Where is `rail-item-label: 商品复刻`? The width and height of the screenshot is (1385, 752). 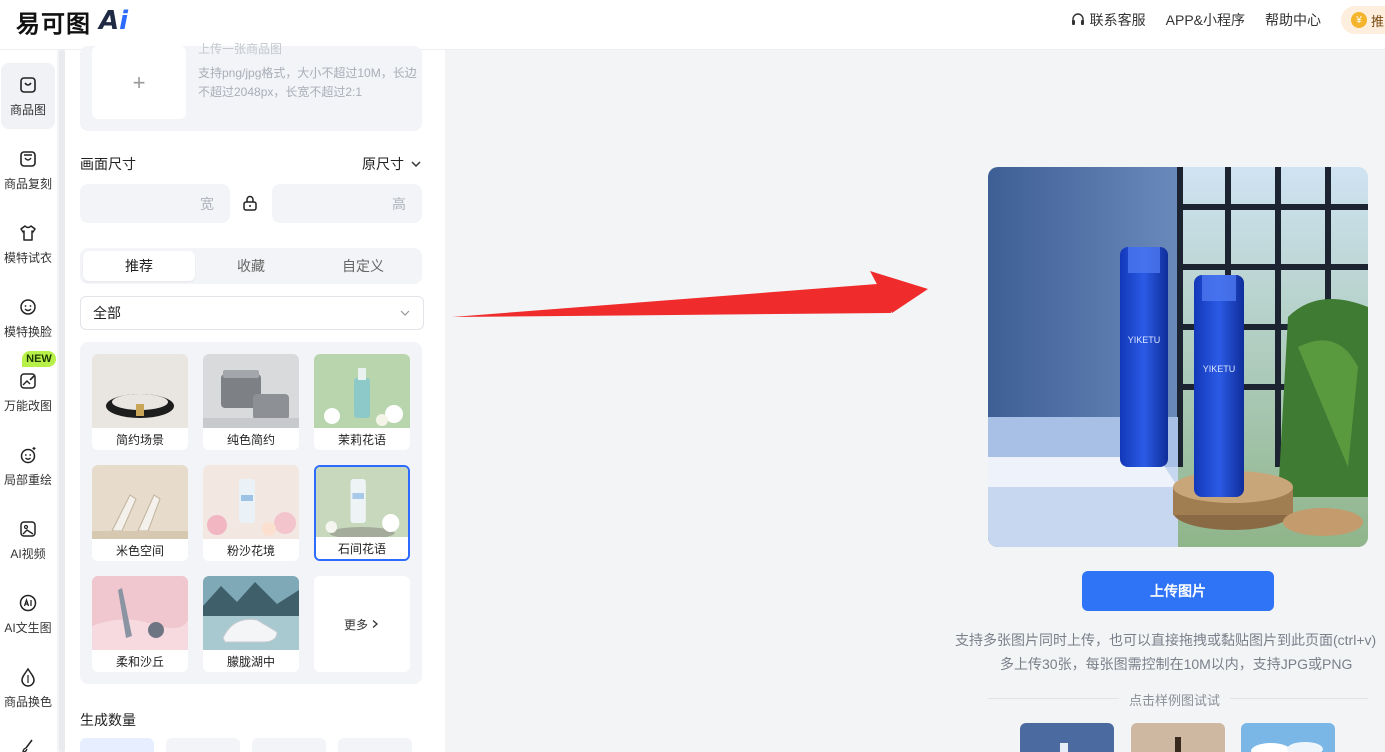 rail-item-label: 商品复刻 is located at coordinates (27, 183).